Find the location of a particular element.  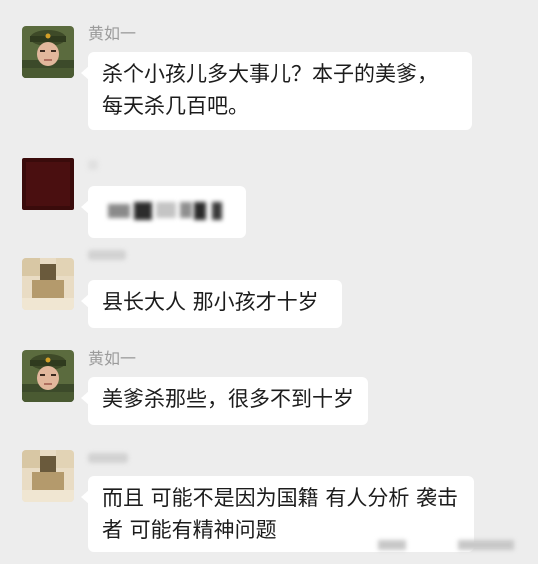

message-bubble: 而且 可能不是因为国籍 有人分析 袭击者 可能有精神问题 is located at coordinates (277, 514).